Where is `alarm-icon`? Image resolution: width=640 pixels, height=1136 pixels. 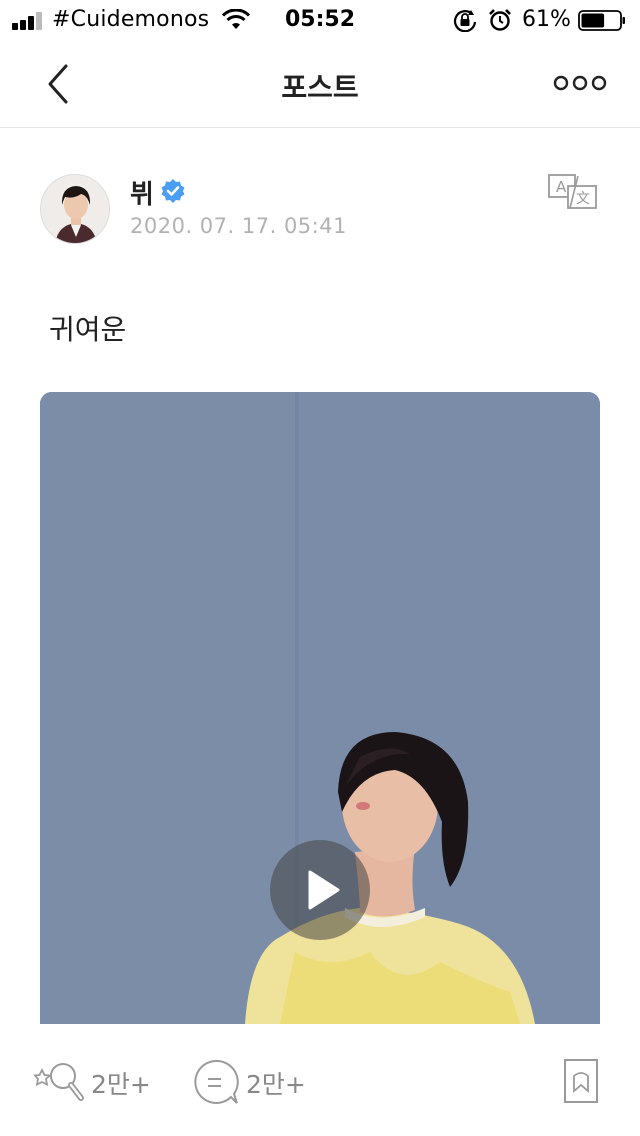
alarm-icon is located at coordinates (500, 20).